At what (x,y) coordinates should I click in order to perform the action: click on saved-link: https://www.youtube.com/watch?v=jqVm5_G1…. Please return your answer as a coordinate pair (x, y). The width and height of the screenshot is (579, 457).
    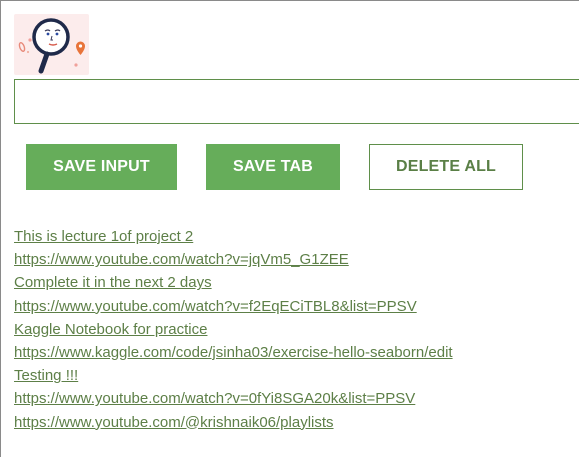
    Looking at the image, I should click on (181, 259).